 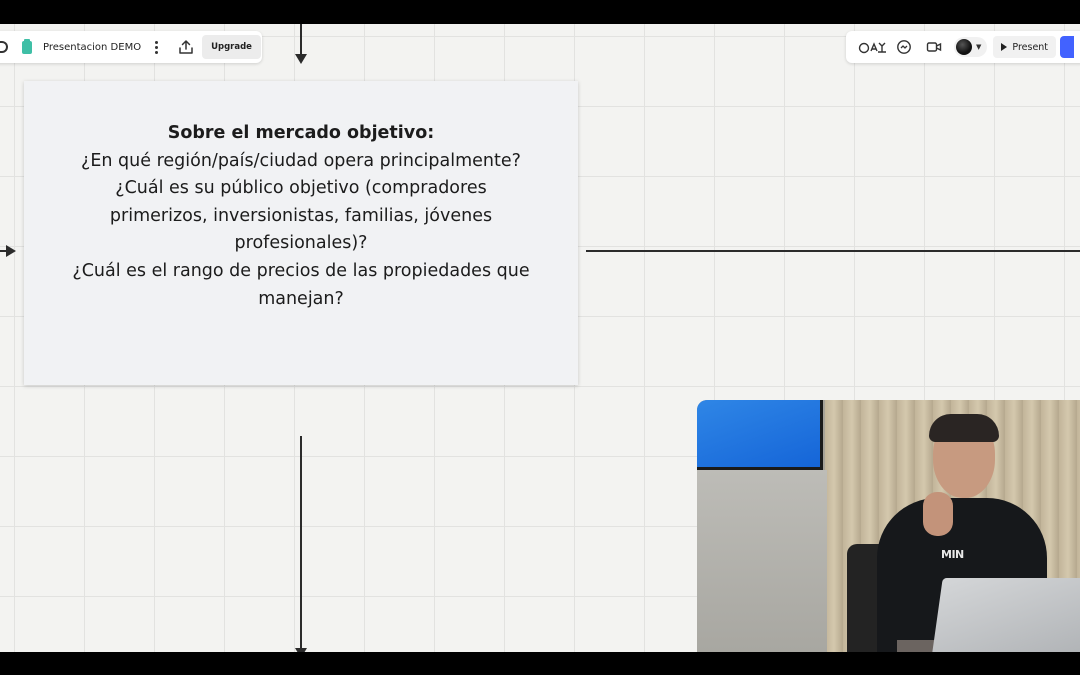 What do you see at coordinates (1030, 47) in the screenshot?
I see `present-label: Present` at bounding box center [1030, 47].